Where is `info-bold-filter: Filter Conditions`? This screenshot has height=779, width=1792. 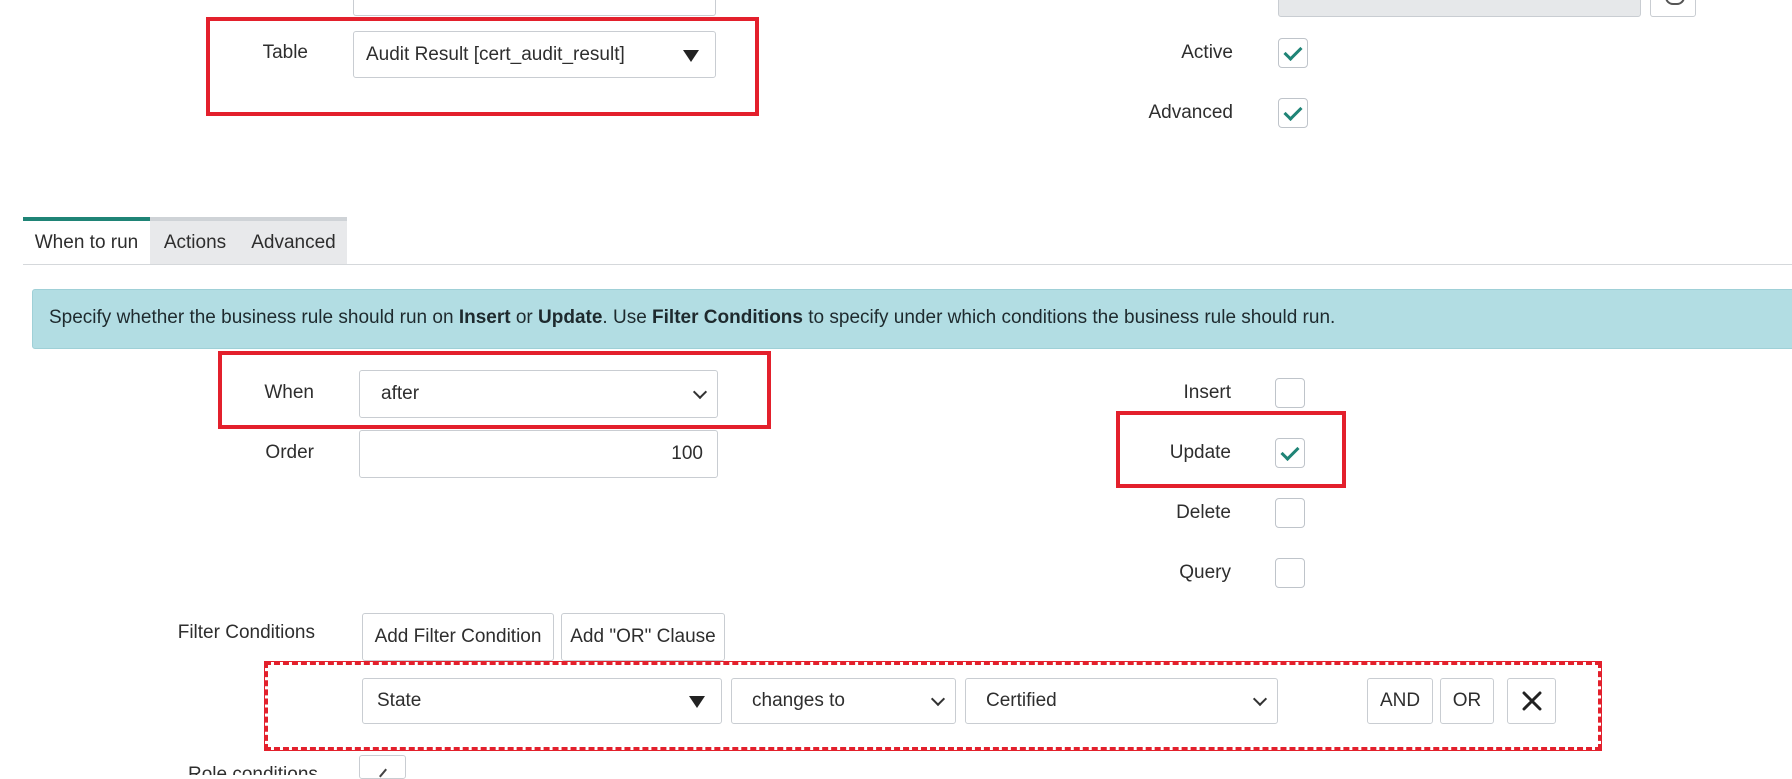
info-bold-filter: Filter Conditions is located at coordinates (727, 317).